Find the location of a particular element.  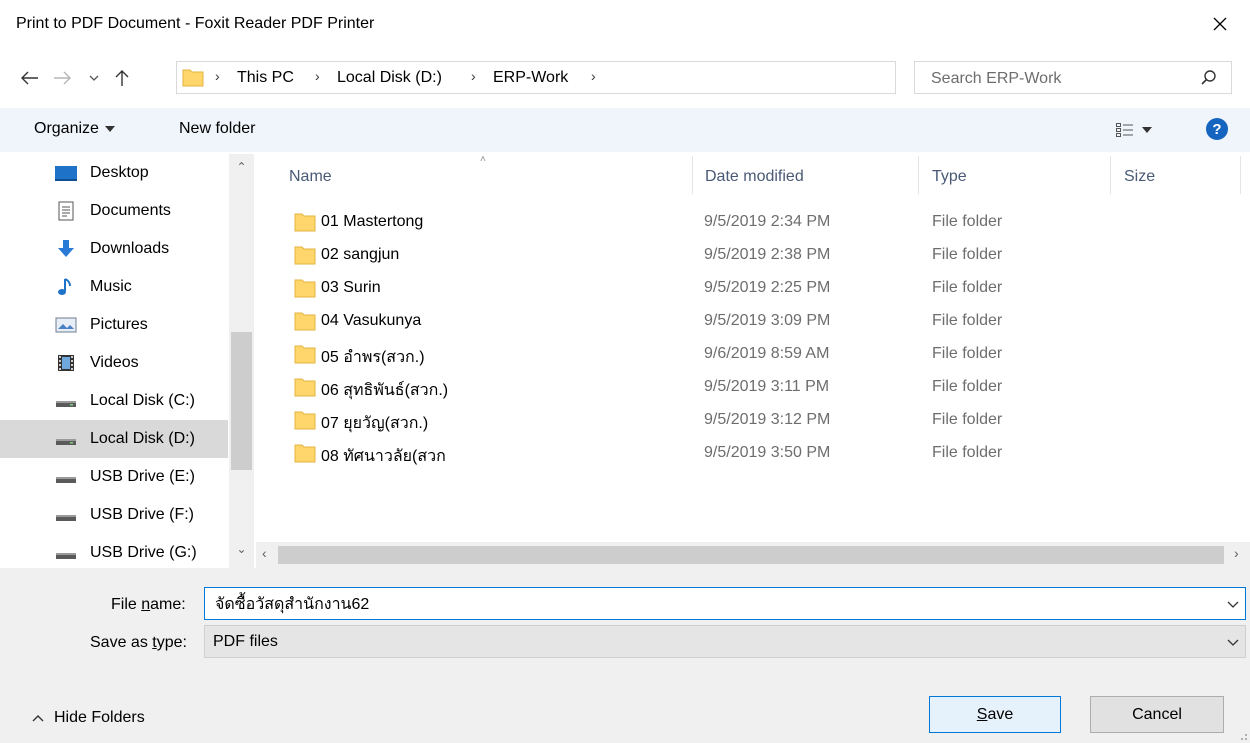

horizontal-scrollbar: ‹ › is located at coordinates (753, 555).